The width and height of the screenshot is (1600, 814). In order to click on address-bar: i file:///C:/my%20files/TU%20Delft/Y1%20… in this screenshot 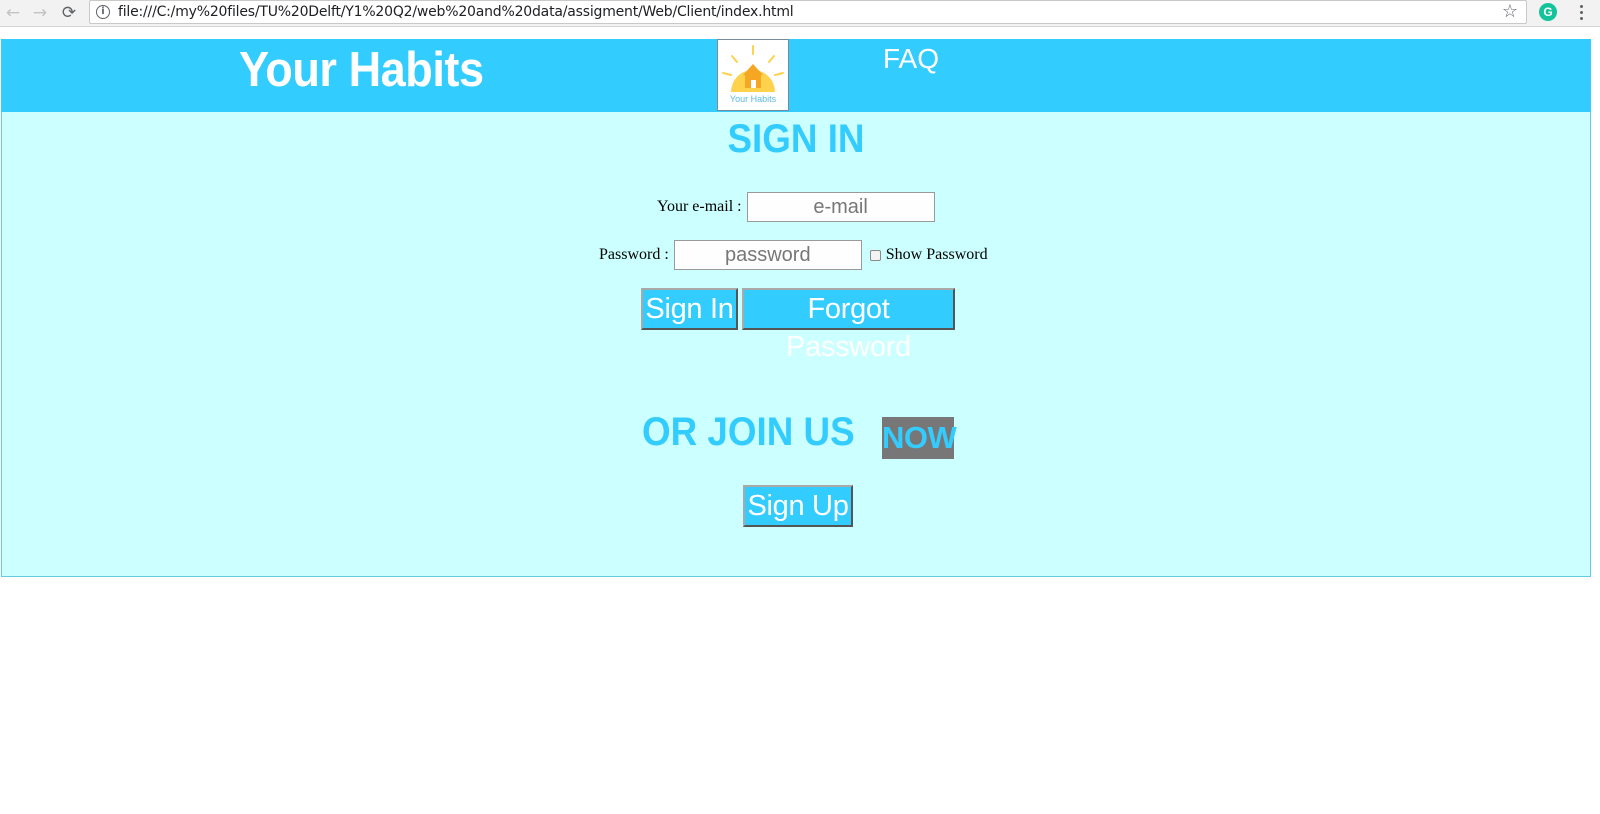, I will do `click(808, 12)`.